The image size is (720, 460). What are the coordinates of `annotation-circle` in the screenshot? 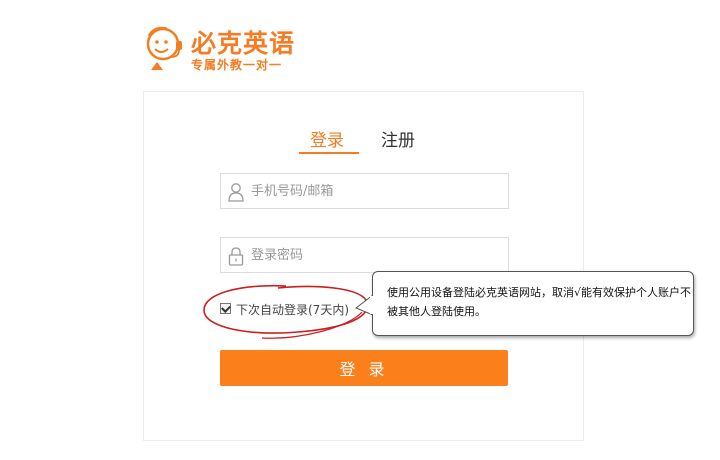 It's located at (286, 311).